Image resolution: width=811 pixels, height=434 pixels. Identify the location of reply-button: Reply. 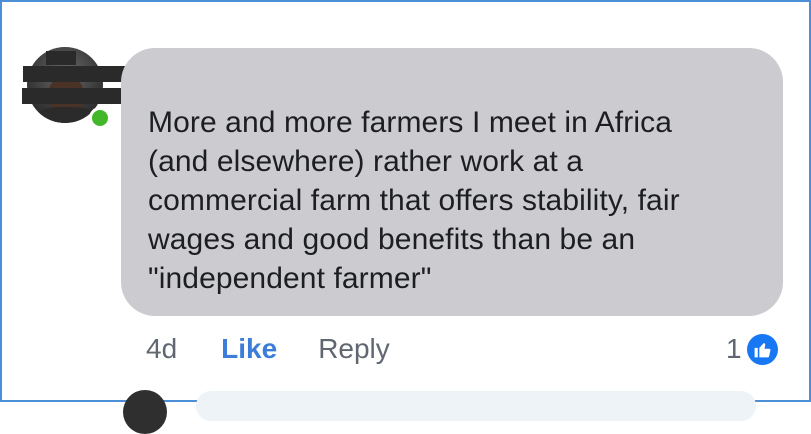
(354, 349).